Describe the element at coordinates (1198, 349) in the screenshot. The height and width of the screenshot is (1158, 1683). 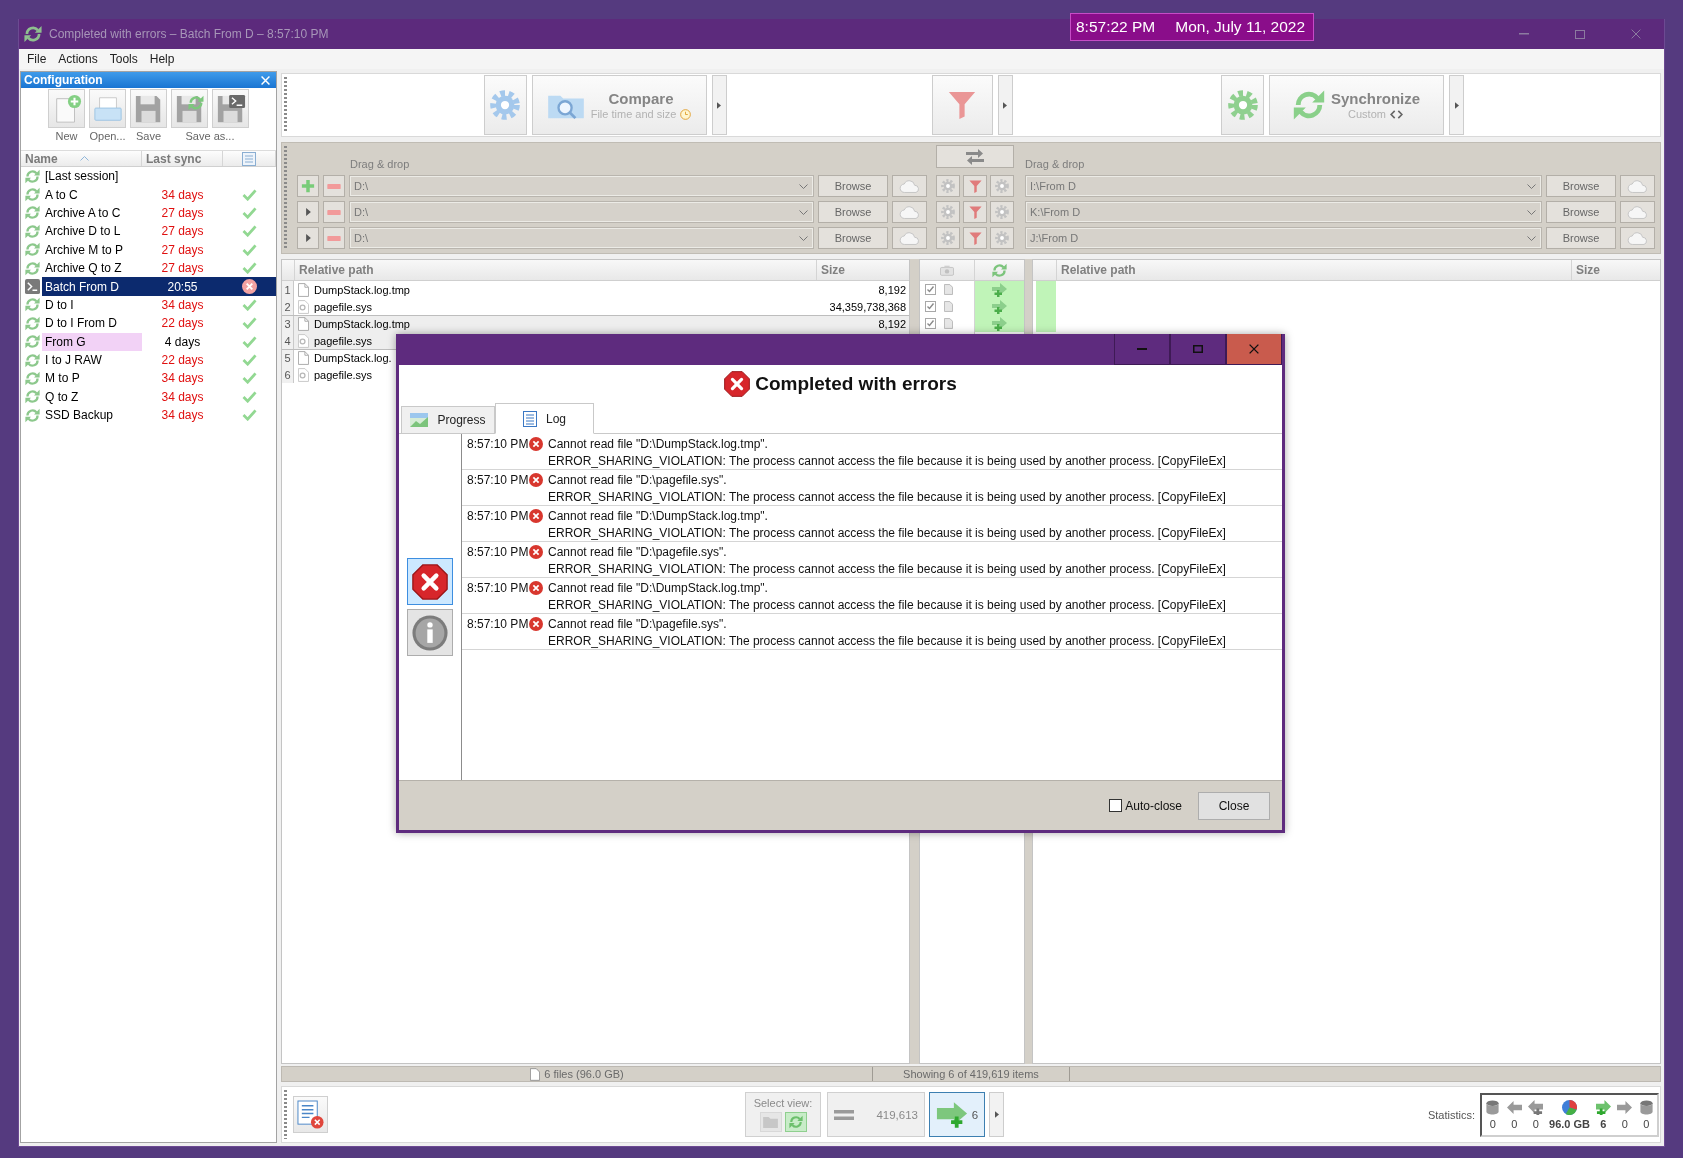
I see `maximize-button` at that location.